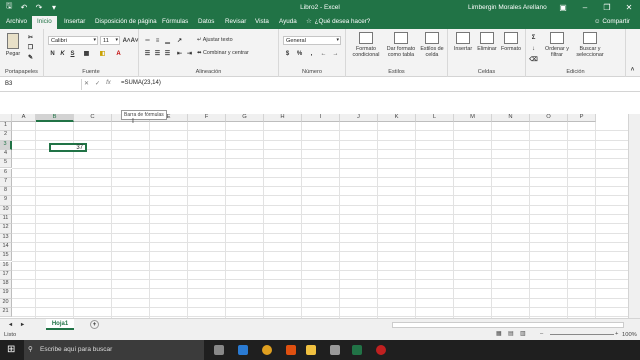  What do you see at coordinates (487, 42) in the screenshot?
I see `delete-cells-button: Eliminar` at bounding box center [487, 42].